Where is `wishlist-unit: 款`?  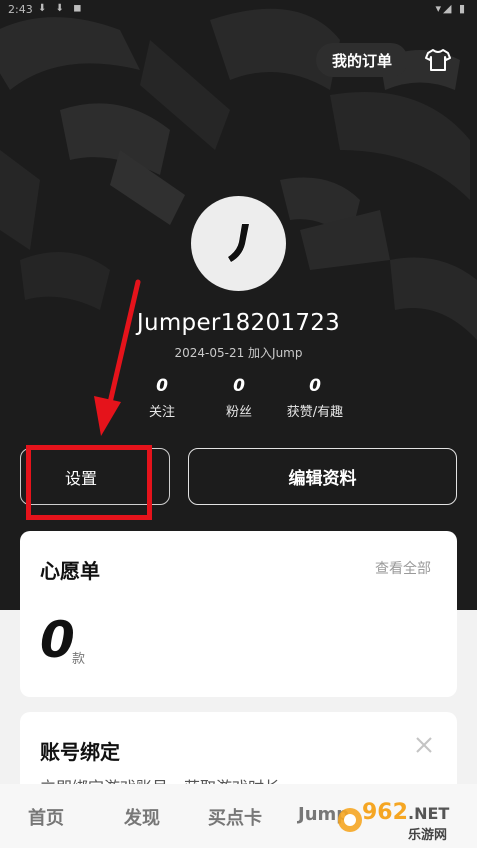 wishlist-unit: 款 is located at coordinates (79, 659).